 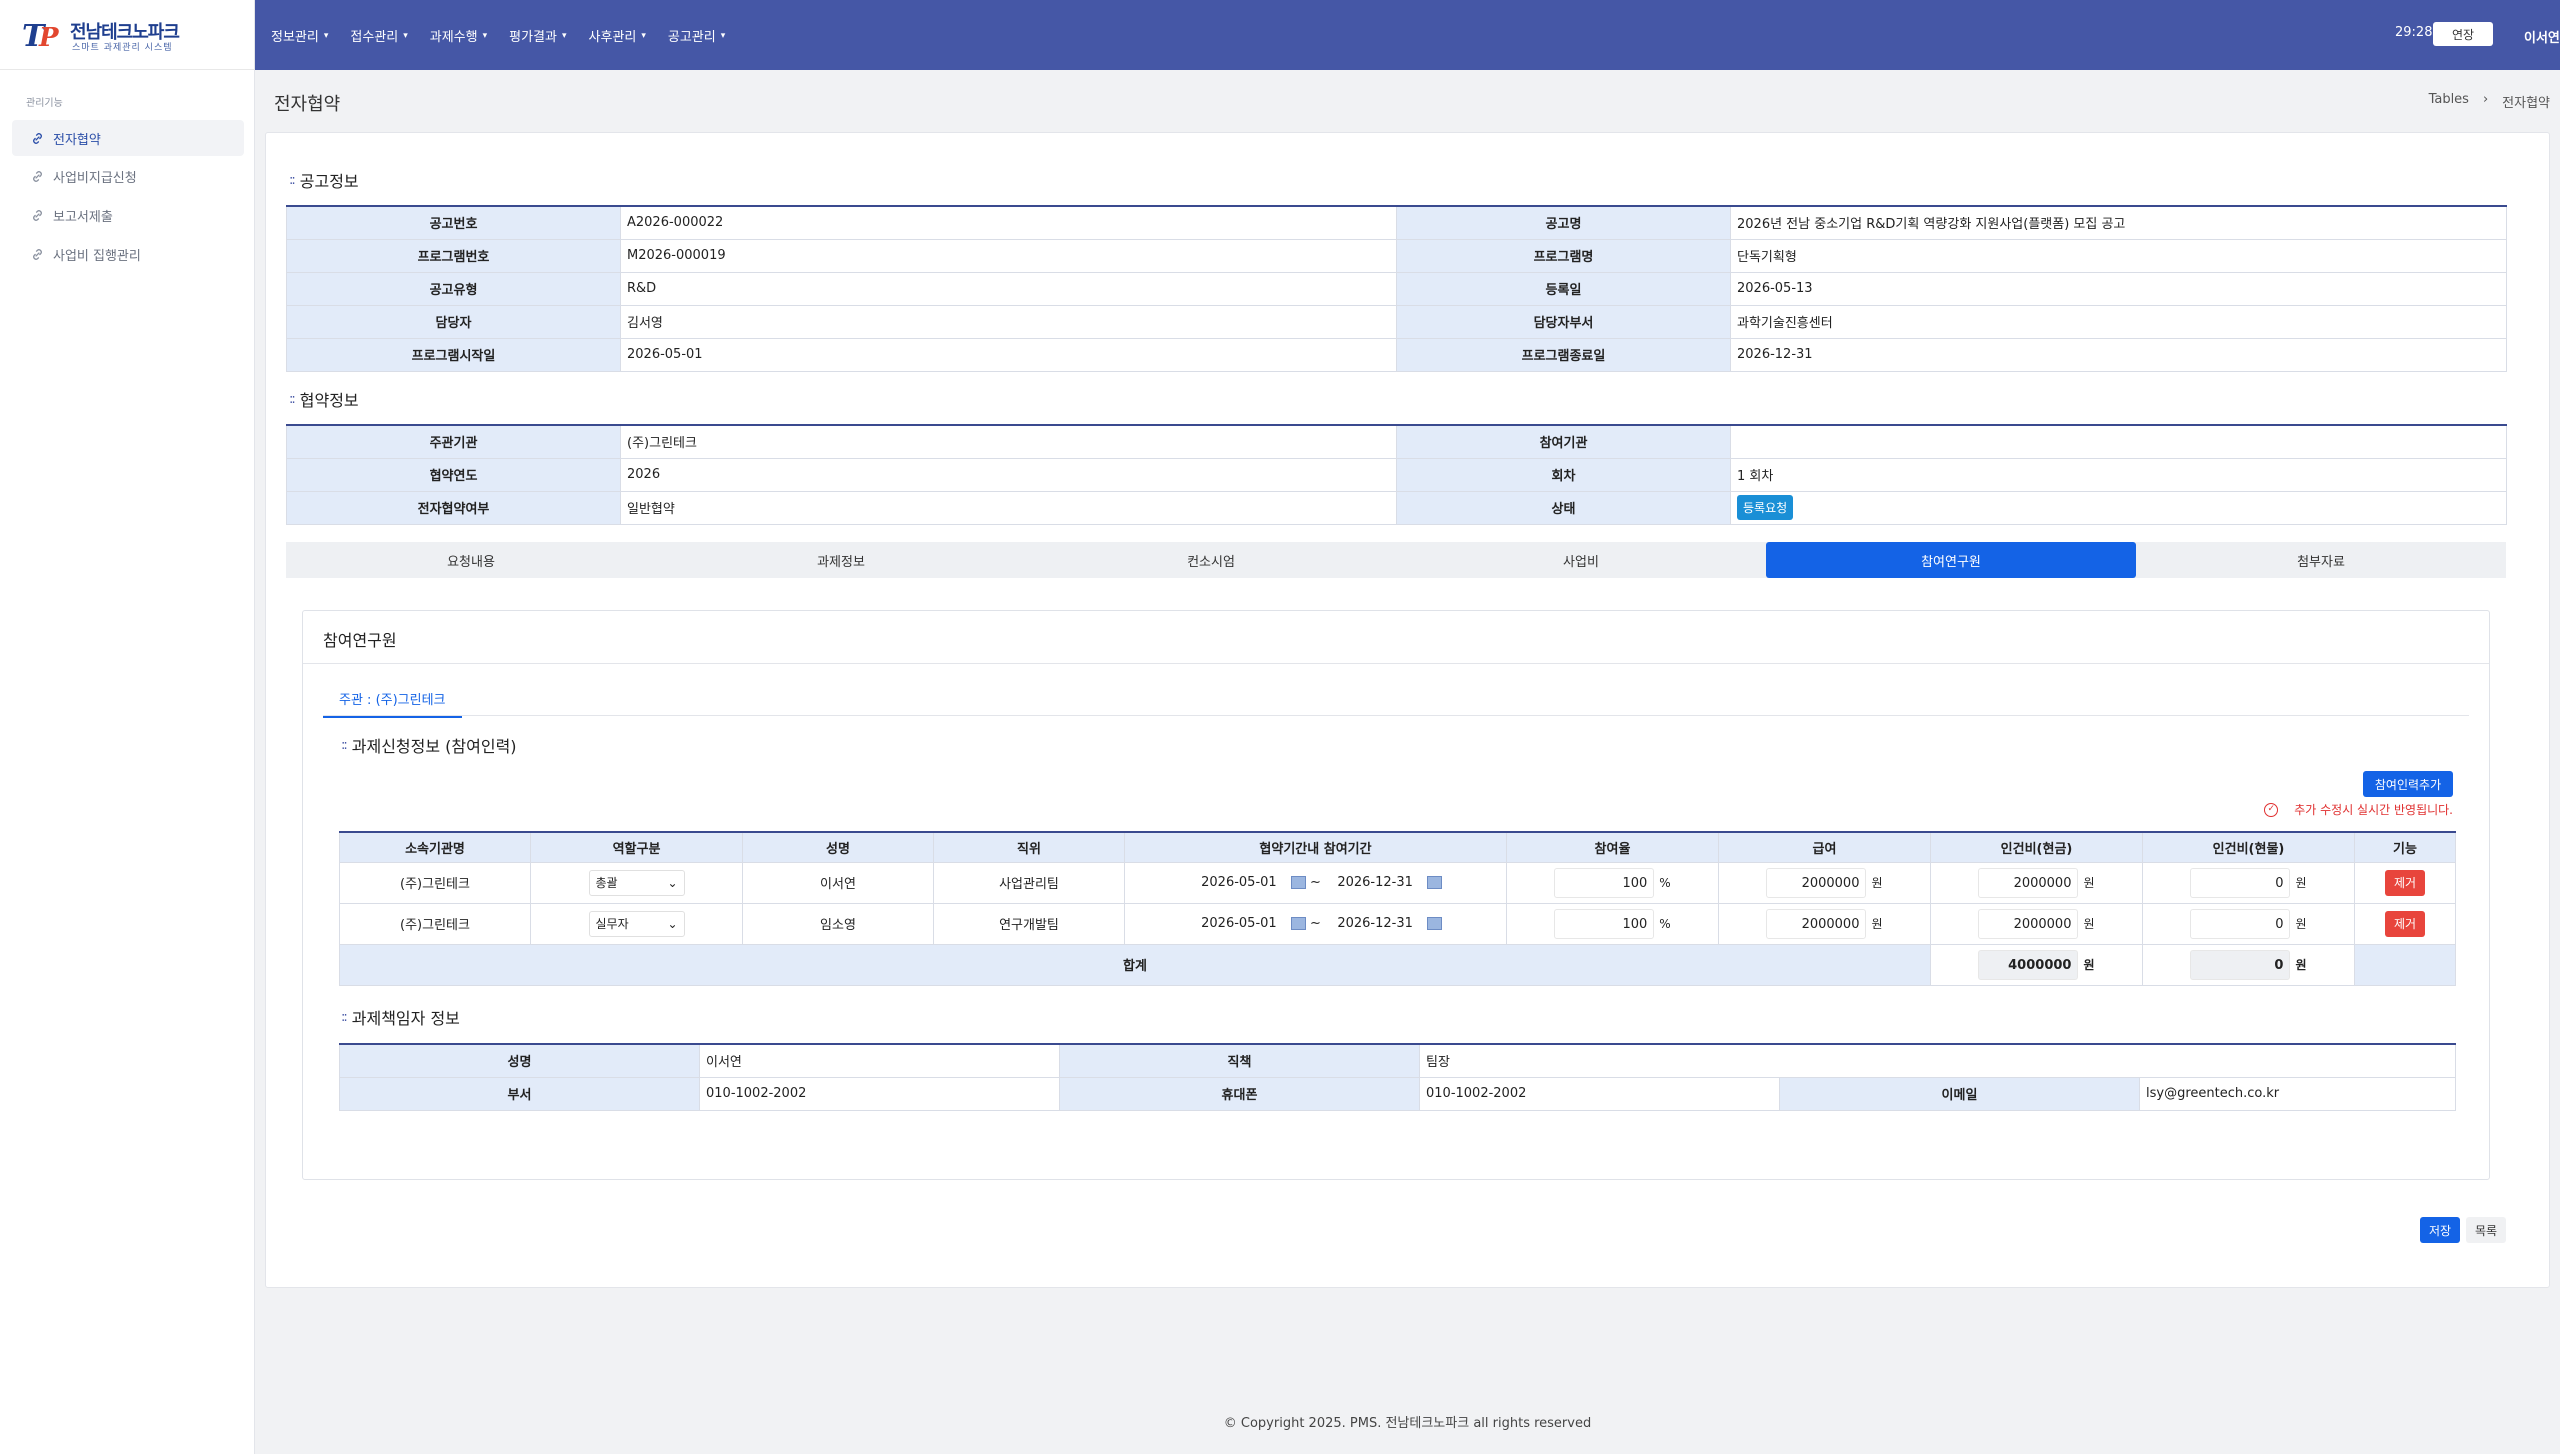 What do you see at coordinates (392, 703) in the screenshot?
I see `subtab-lead-org: 주관 : (주)그린테크` at bounding box center [392, 703].